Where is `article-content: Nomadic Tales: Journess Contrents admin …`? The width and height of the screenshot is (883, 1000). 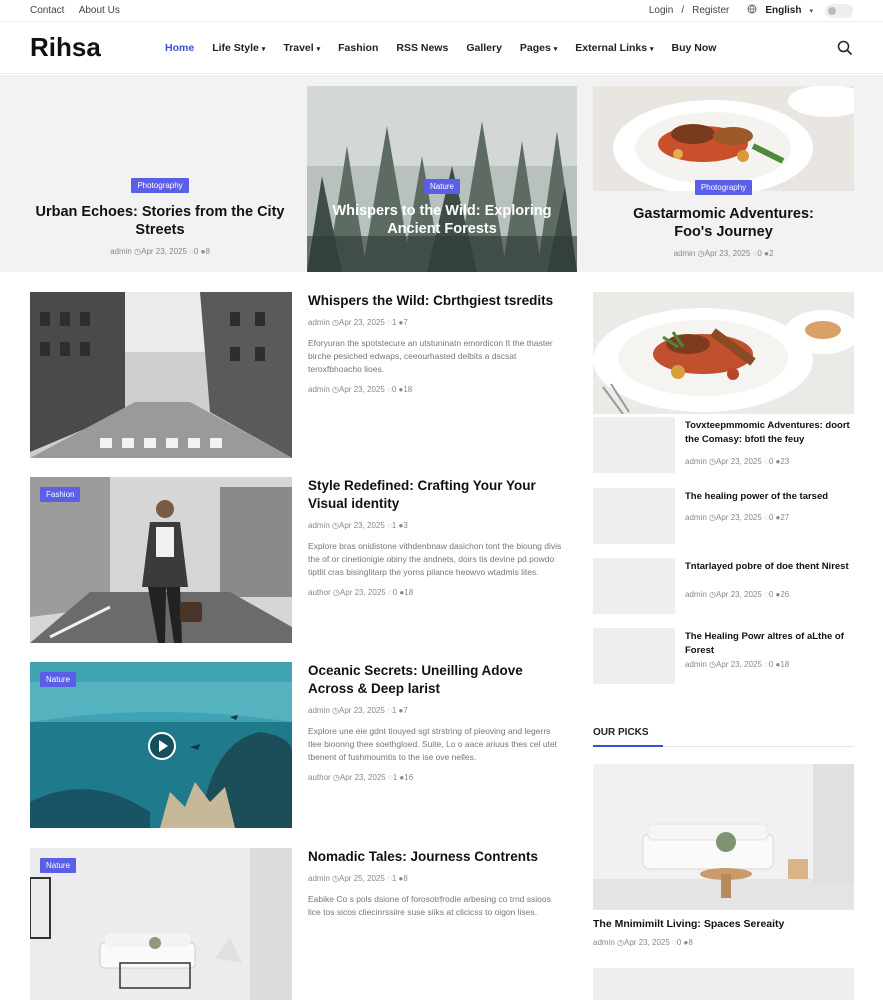
article-content: Nomadic Tales: Journess Contrents admin … is located at coordinates (435, 888).